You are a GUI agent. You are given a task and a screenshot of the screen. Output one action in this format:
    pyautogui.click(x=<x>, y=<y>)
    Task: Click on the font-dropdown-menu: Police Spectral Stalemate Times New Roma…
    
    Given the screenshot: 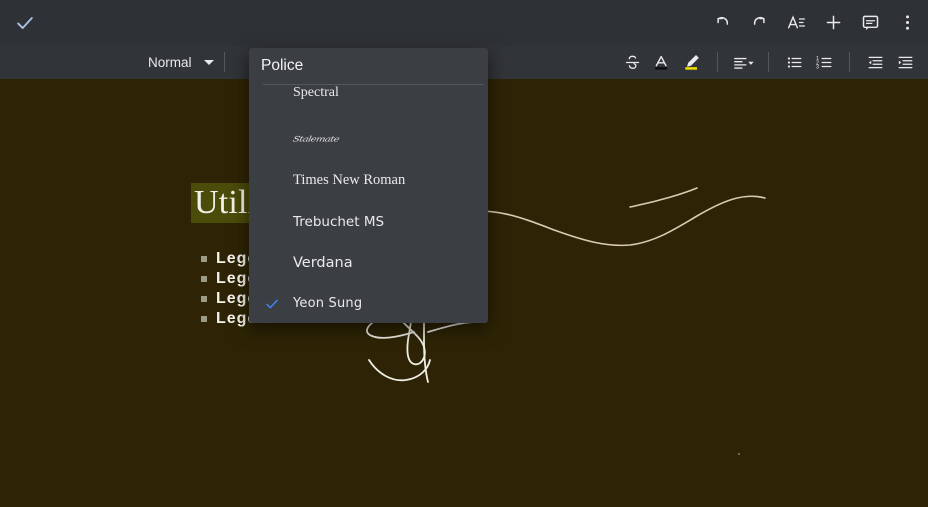 What is the action you would take?
    pyautogui.click(x=368, y=185)
    